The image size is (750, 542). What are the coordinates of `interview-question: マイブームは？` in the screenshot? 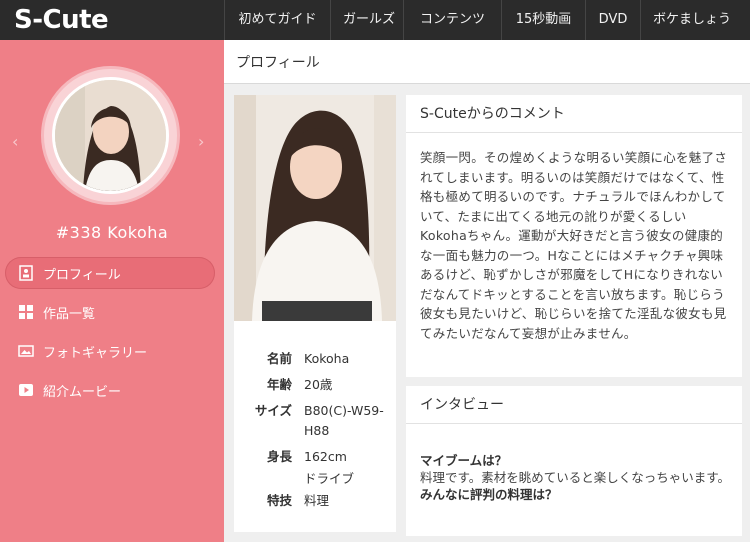 It's located at (464, 460).